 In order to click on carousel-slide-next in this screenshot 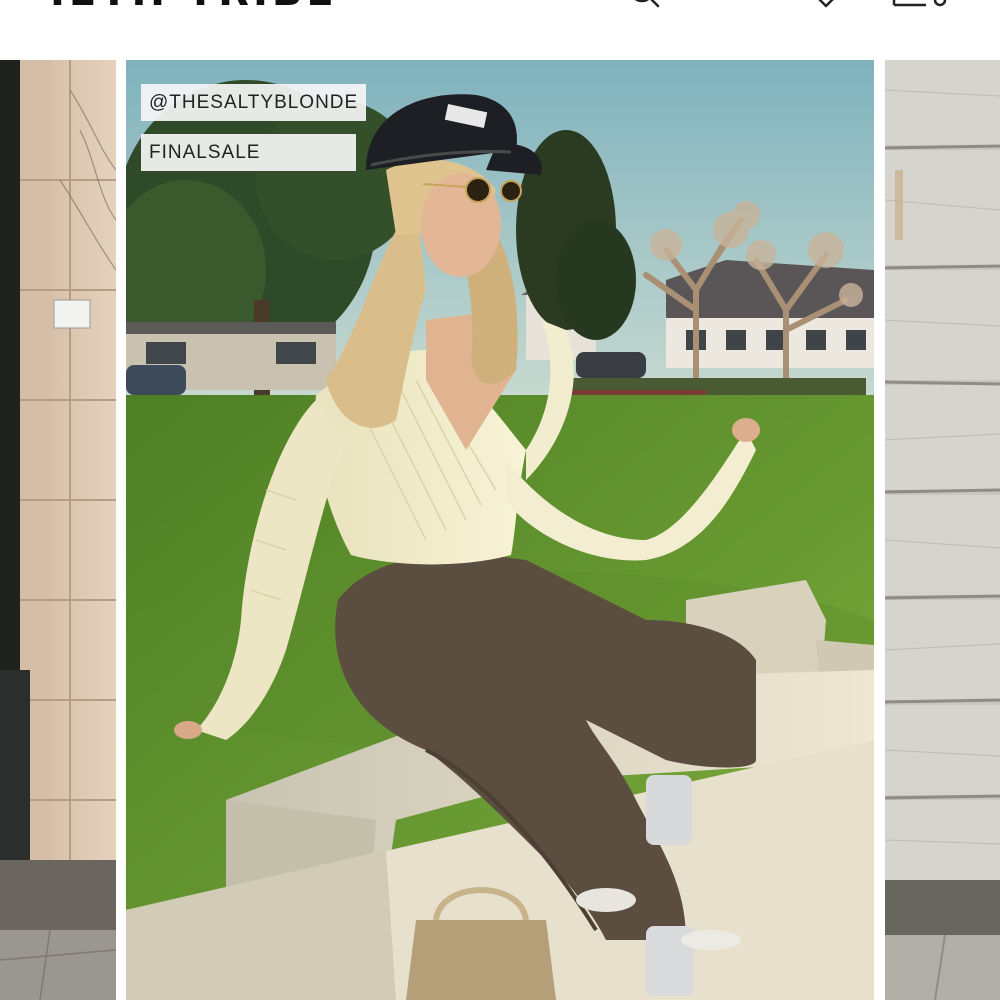, I will do `click(942, 530)`.